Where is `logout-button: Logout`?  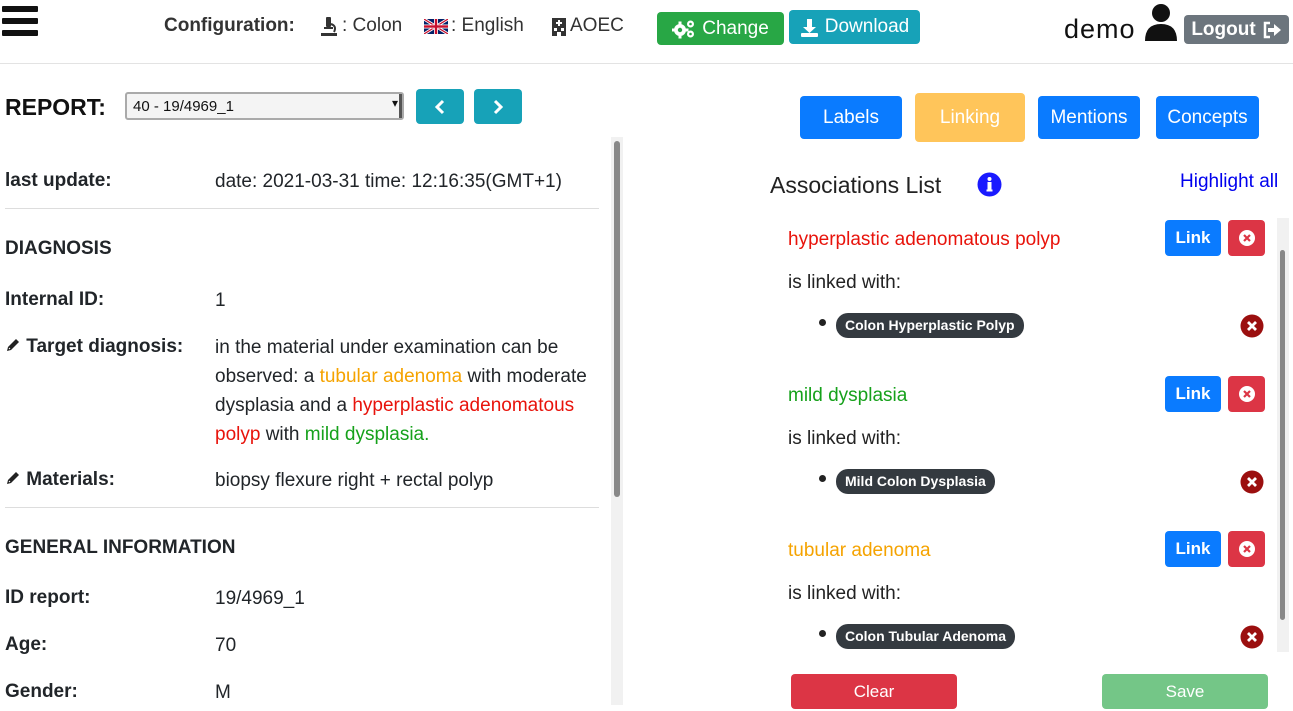 logout-button: Logout is located at coordinates (1236, 29).